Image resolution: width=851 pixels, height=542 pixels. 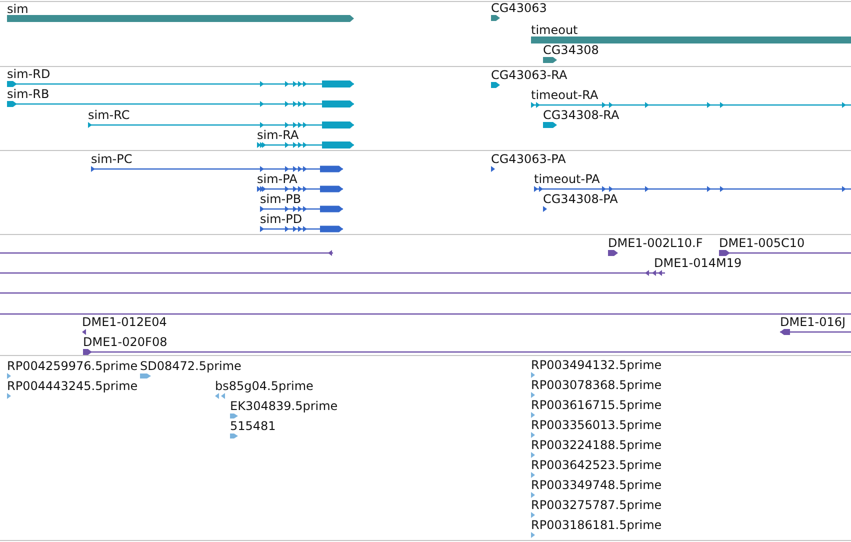 I want to click on feature-label: sim, so click(x=17, y=8).